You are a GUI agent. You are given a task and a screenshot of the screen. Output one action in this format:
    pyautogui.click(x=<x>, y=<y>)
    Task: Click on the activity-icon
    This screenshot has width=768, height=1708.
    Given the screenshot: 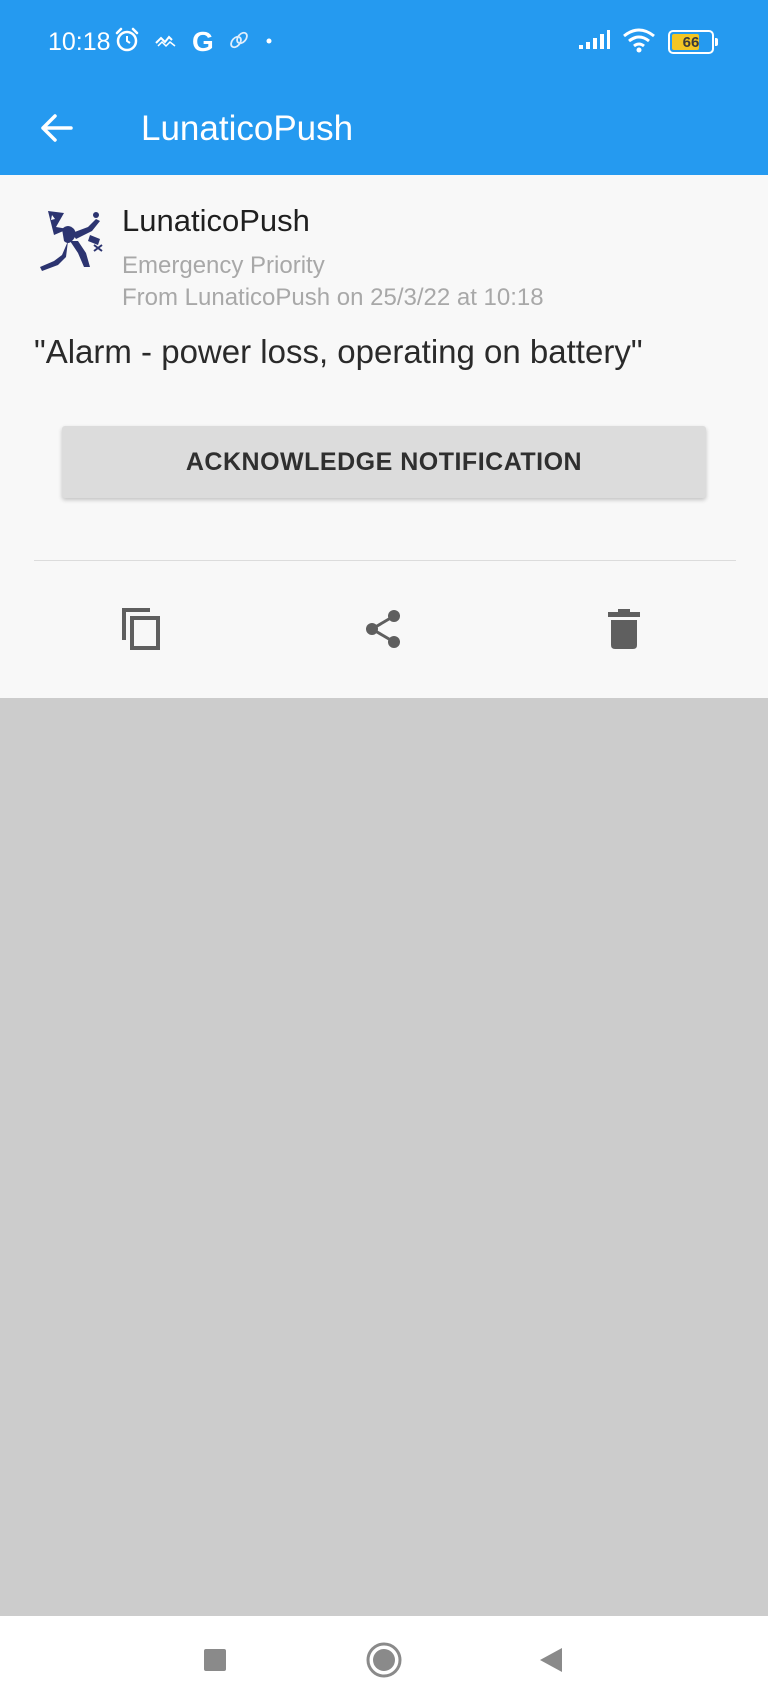 What is the action you would take?
    pyautogui.click(x=166, y=42)
    